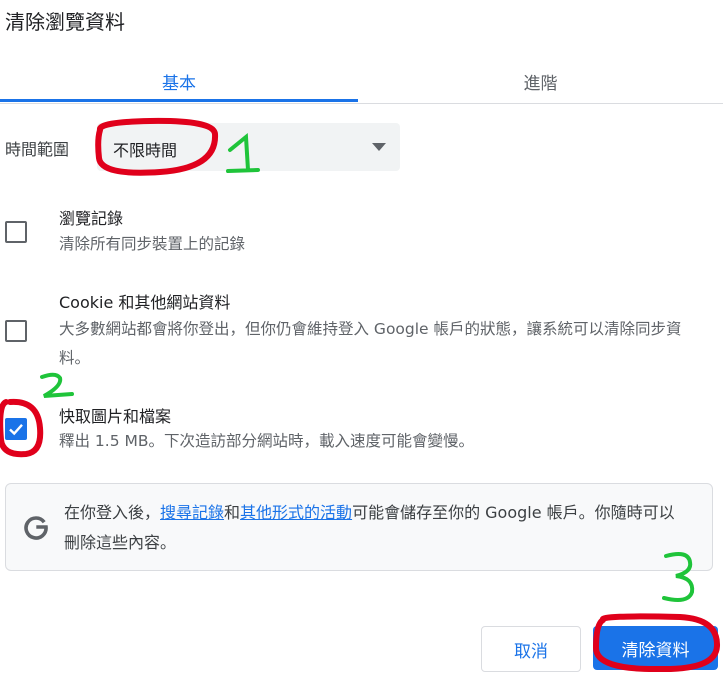 The image size is (723, 676). Describe the element at coordinates (531, 649) in the screenshot. I see `cancel-button: 取消` at that location.